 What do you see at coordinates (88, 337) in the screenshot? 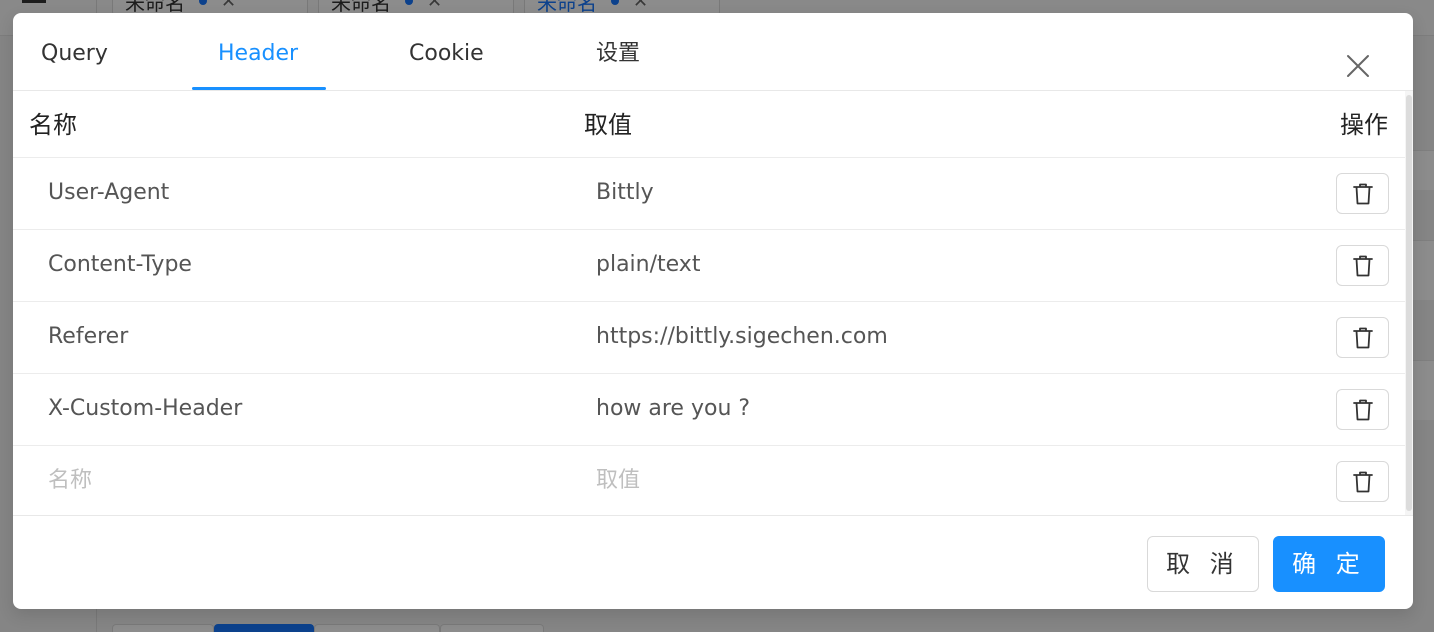
I see `header-name-input: Referer` at bounding box center [88, 337].